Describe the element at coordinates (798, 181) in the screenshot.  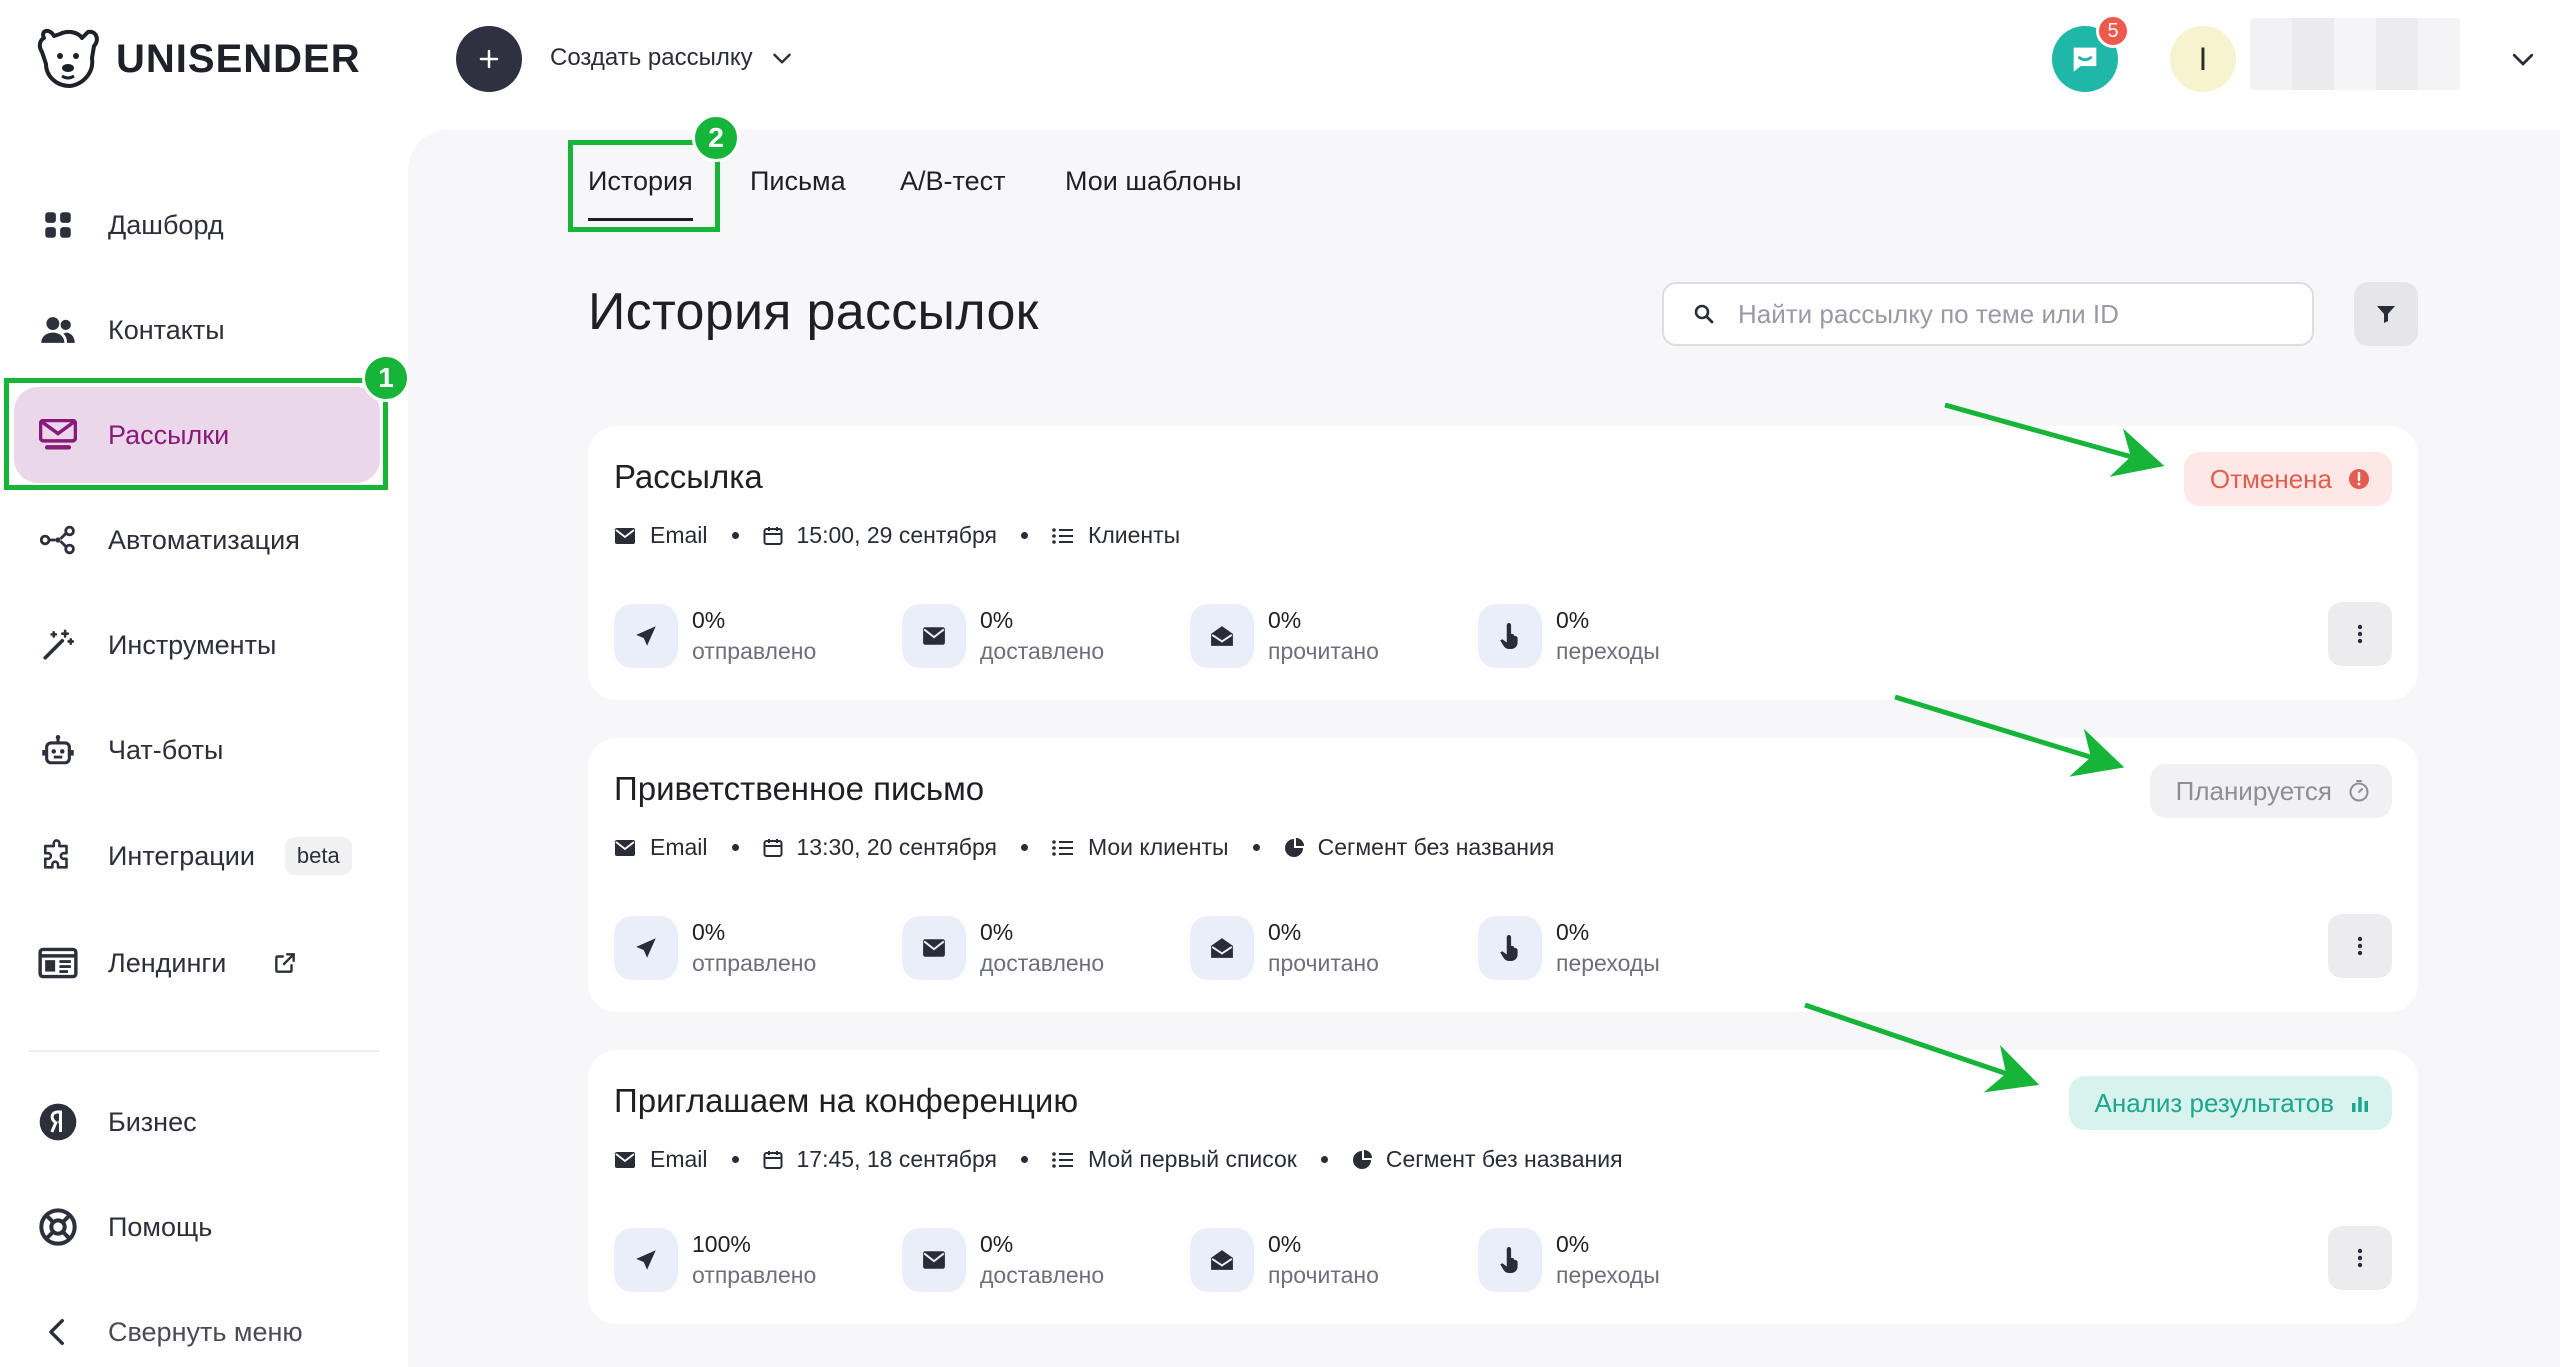
I see `tab-letters: Письма` at that location.